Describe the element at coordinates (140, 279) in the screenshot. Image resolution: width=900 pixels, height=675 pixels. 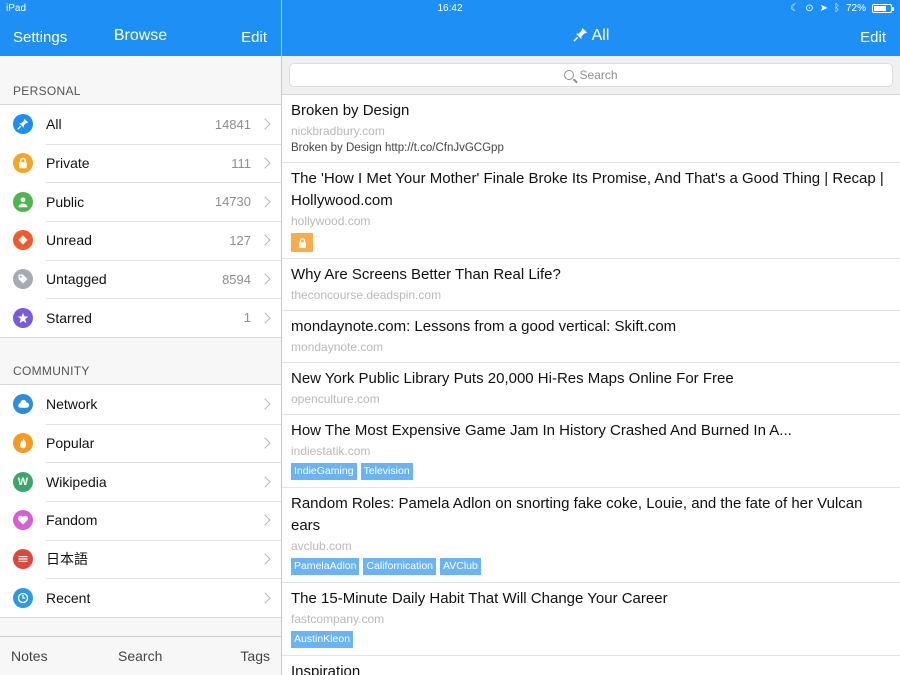
I see `sidebar-item-untagged: Untagged 8594` at that location.